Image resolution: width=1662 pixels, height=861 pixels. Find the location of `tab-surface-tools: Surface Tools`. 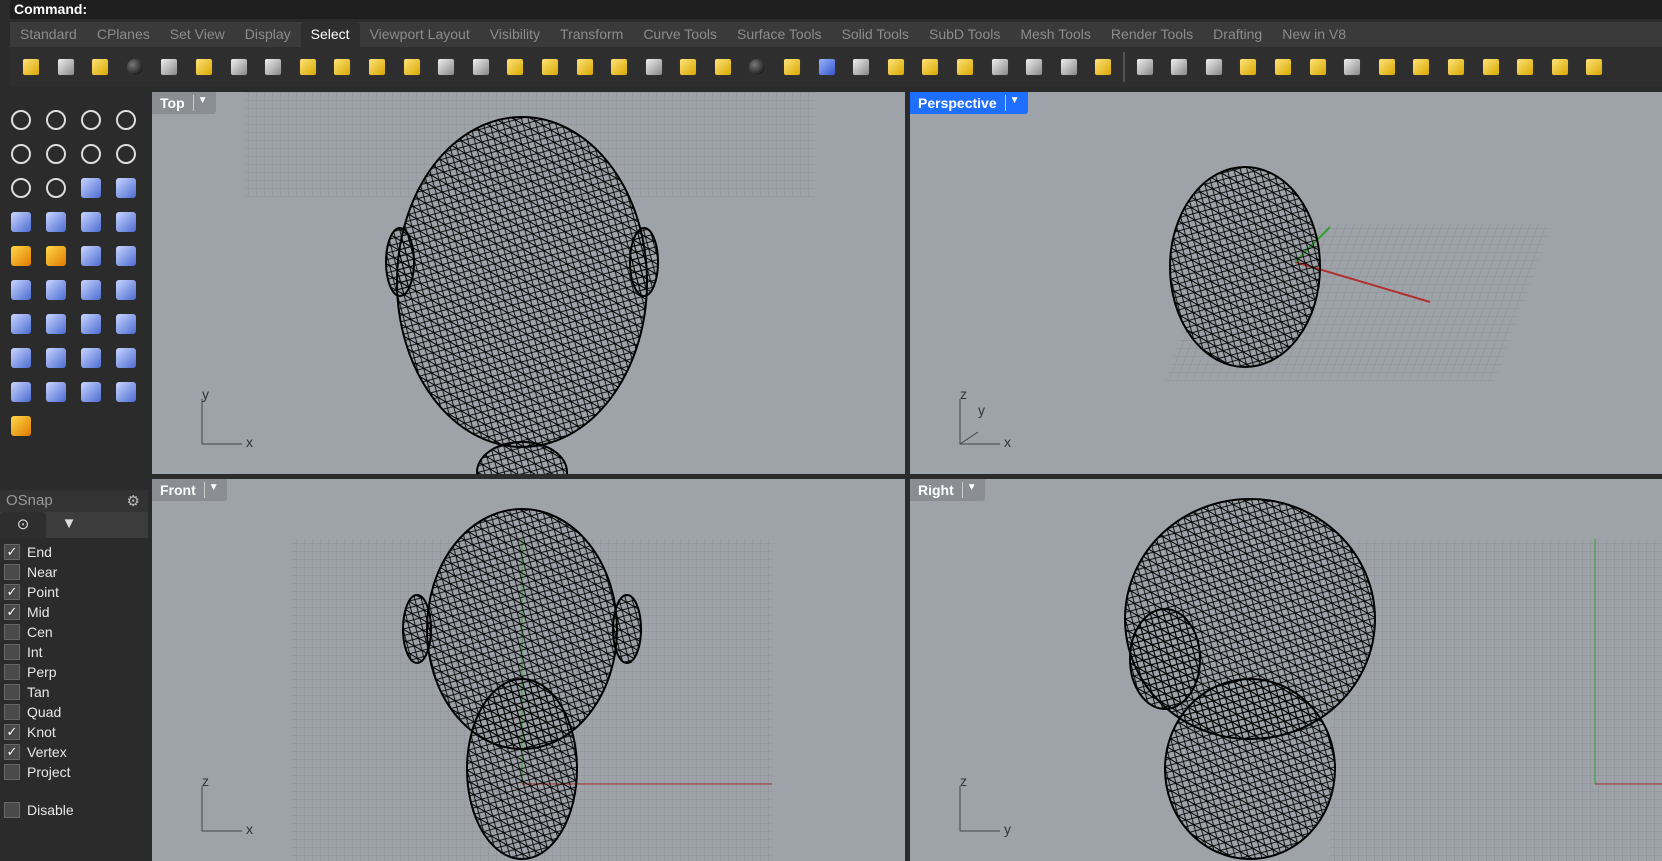

tab-surface-tools: Surface Tools is located at coordinates (779, 34).